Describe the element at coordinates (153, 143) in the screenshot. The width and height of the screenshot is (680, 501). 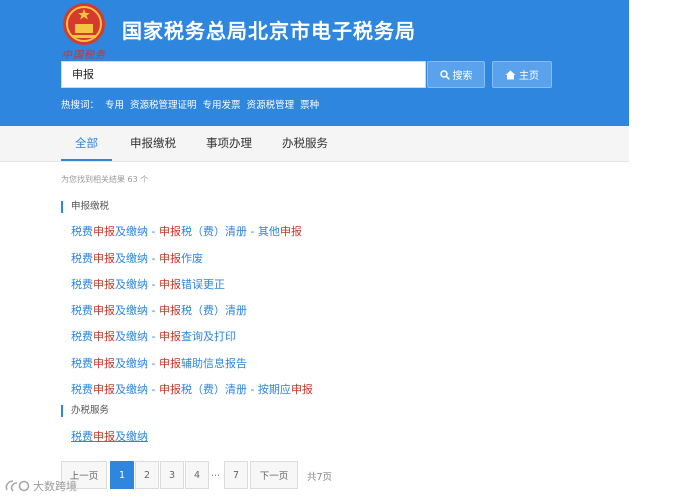
I see `tab-declare-pay-tax: 申报缴税` at that location.